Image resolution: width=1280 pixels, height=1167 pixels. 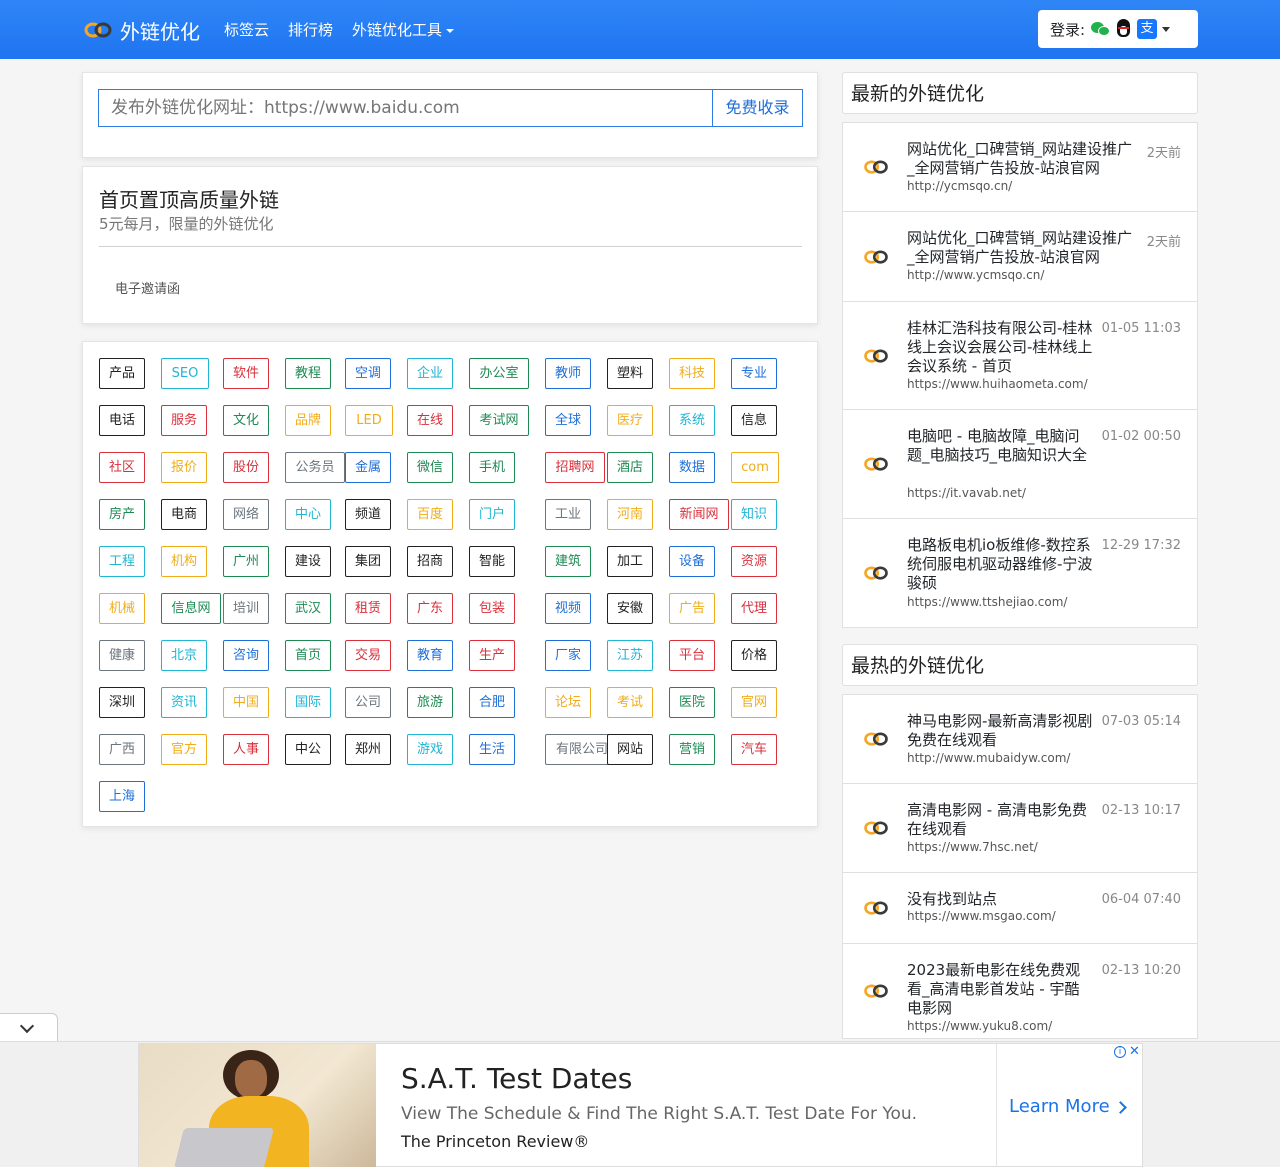 What do you see at coordinates (692, 749) in the screenshot?
I see `tag-link: 营销` at bounding box center [692, 749].